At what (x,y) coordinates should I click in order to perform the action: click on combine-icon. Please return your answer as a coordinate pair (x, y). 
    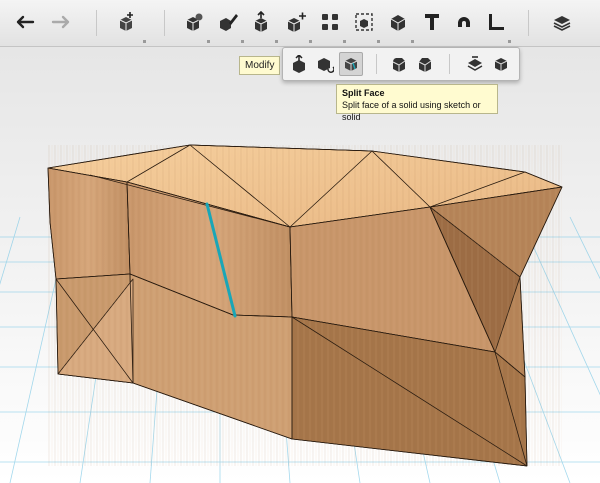
    Looking at the image, I should click on (398, 23).